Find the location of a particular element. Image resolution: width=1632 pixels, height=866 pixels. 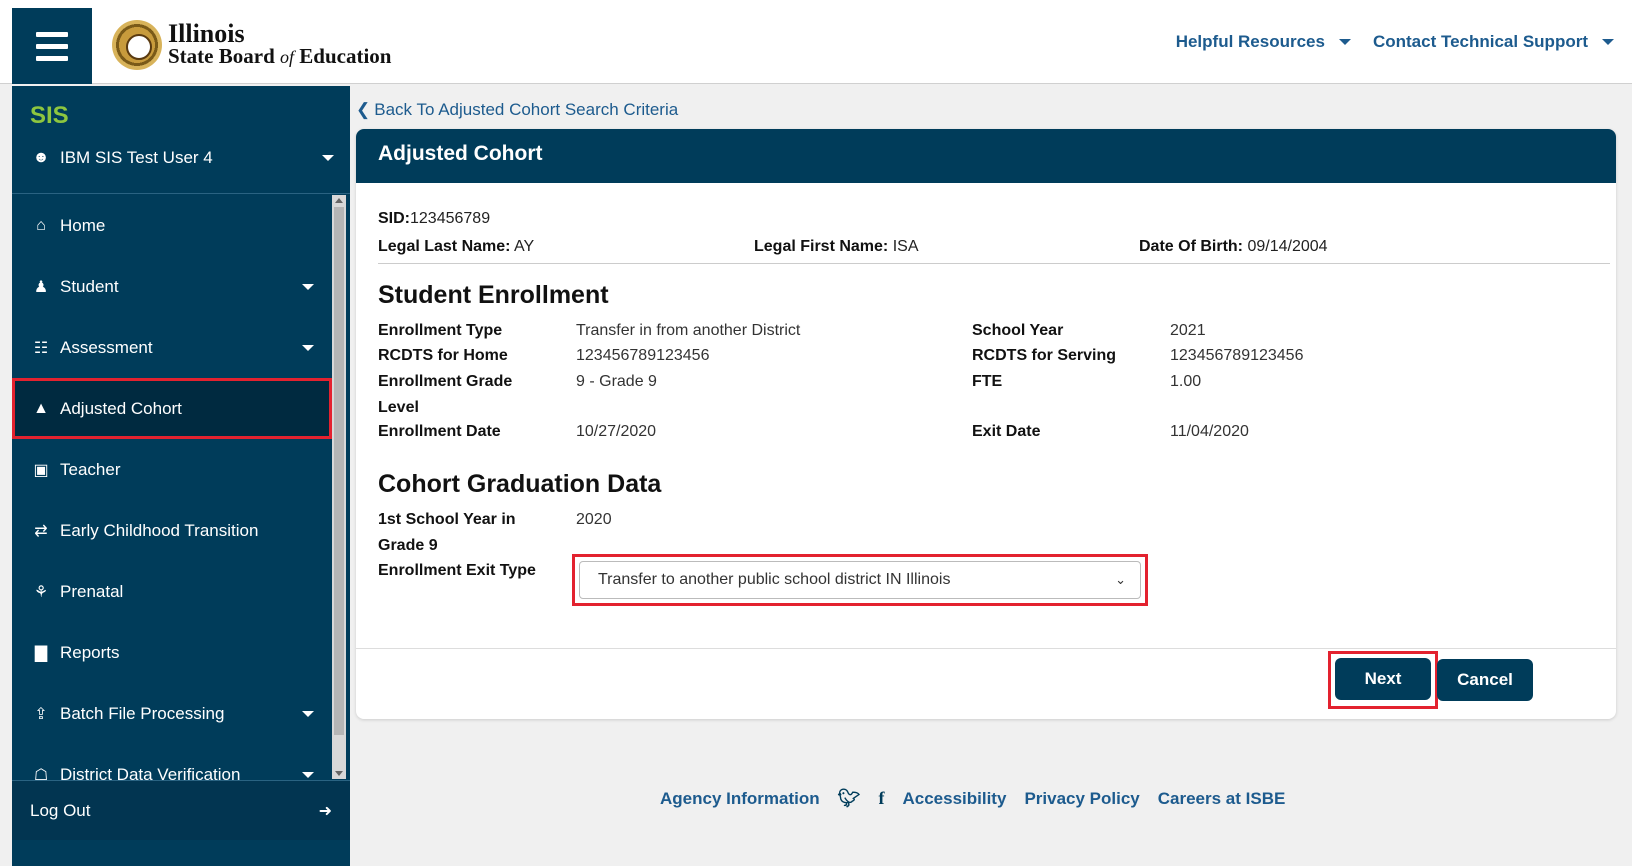

sidebar-item-label: Student is located at coordinates (89, 286).